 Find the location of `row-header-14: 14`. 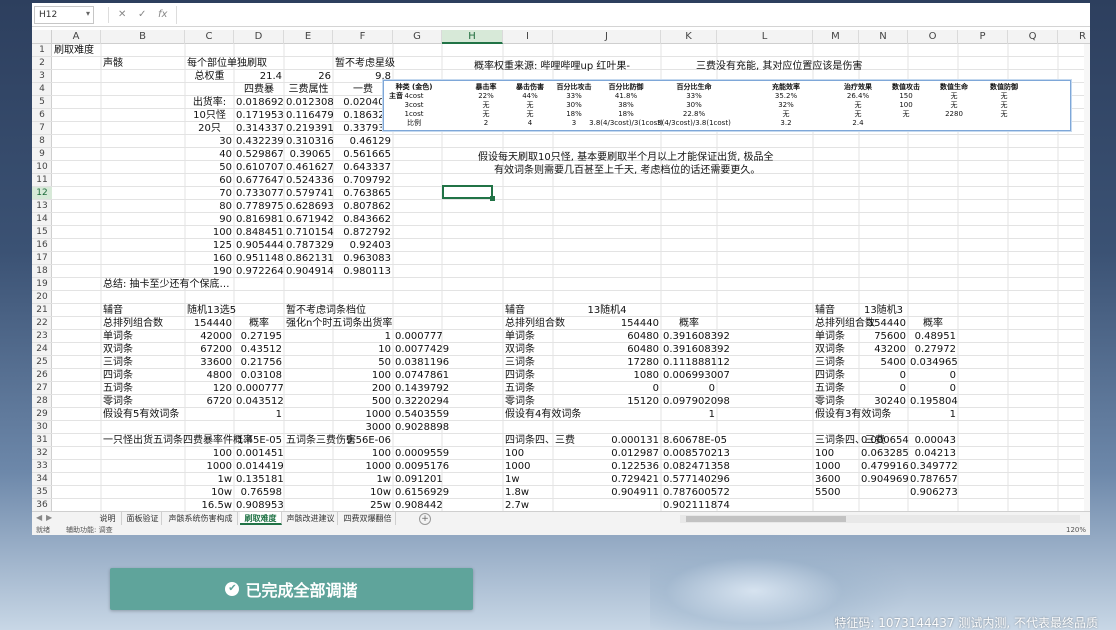

row-header-14: 14 is located at coordinates (42, 219).